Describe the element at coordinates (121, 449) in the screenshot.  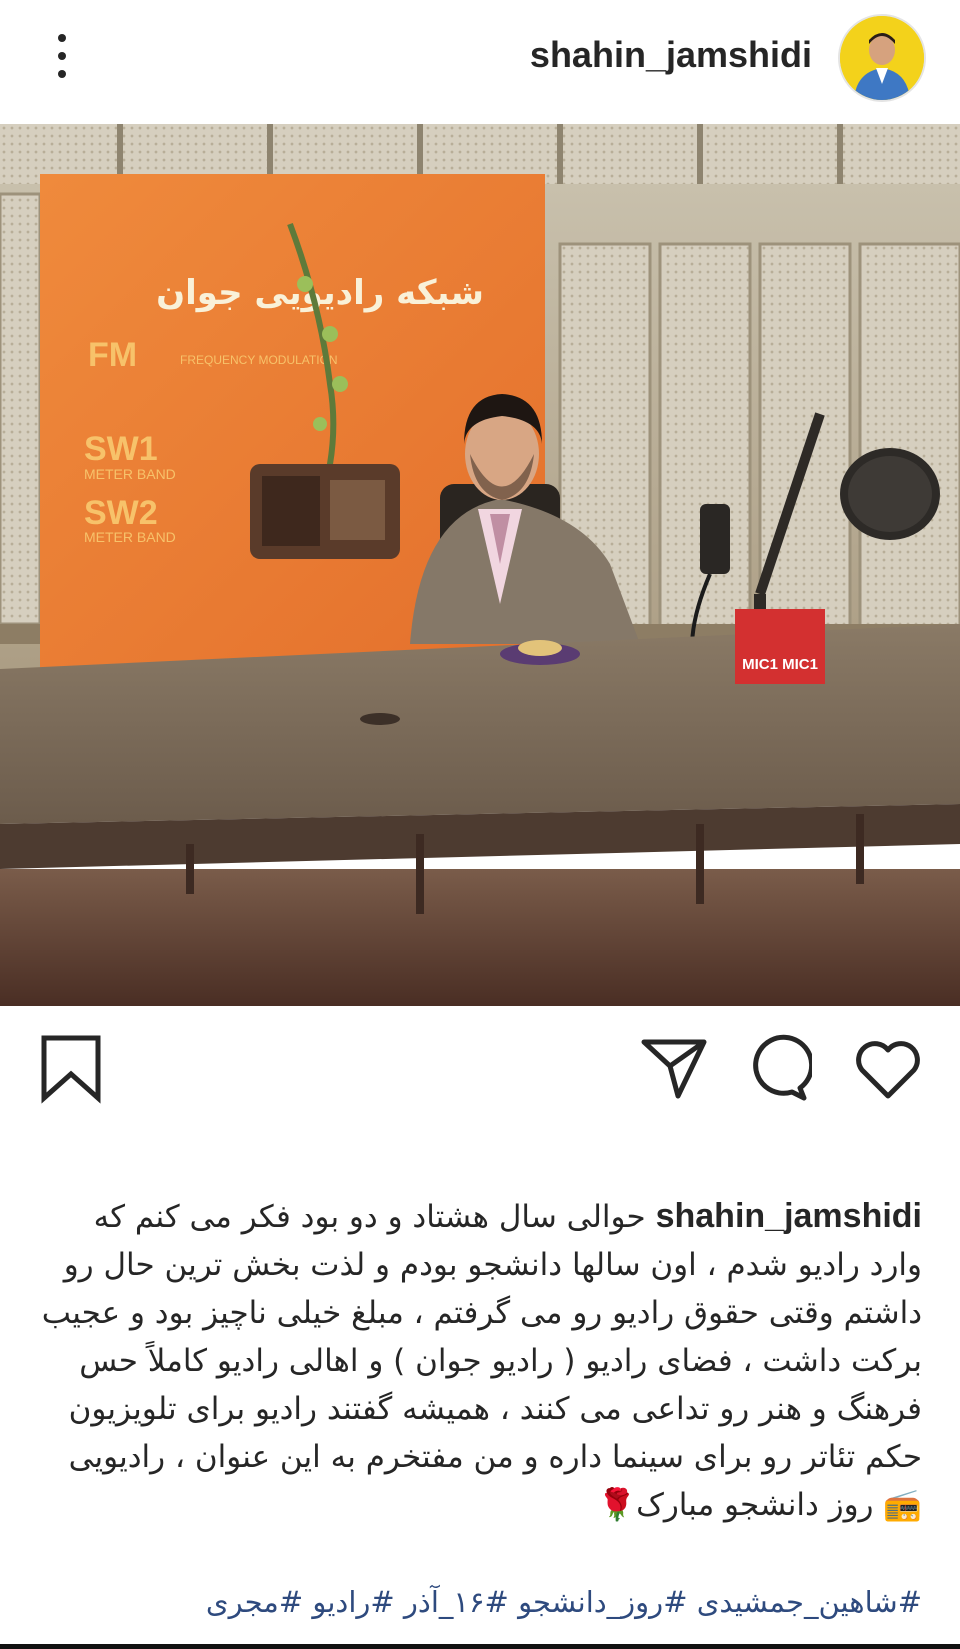
I see `band-label-sw1: SW1` at that location.